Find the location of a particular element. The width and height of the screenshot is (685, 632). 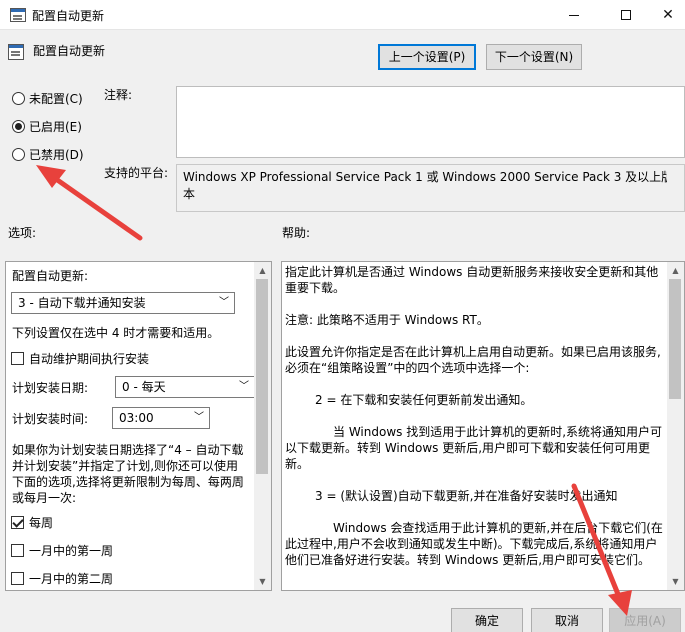

options-scrollbar: ▲ ▼ is located at coordinates (262, 426).